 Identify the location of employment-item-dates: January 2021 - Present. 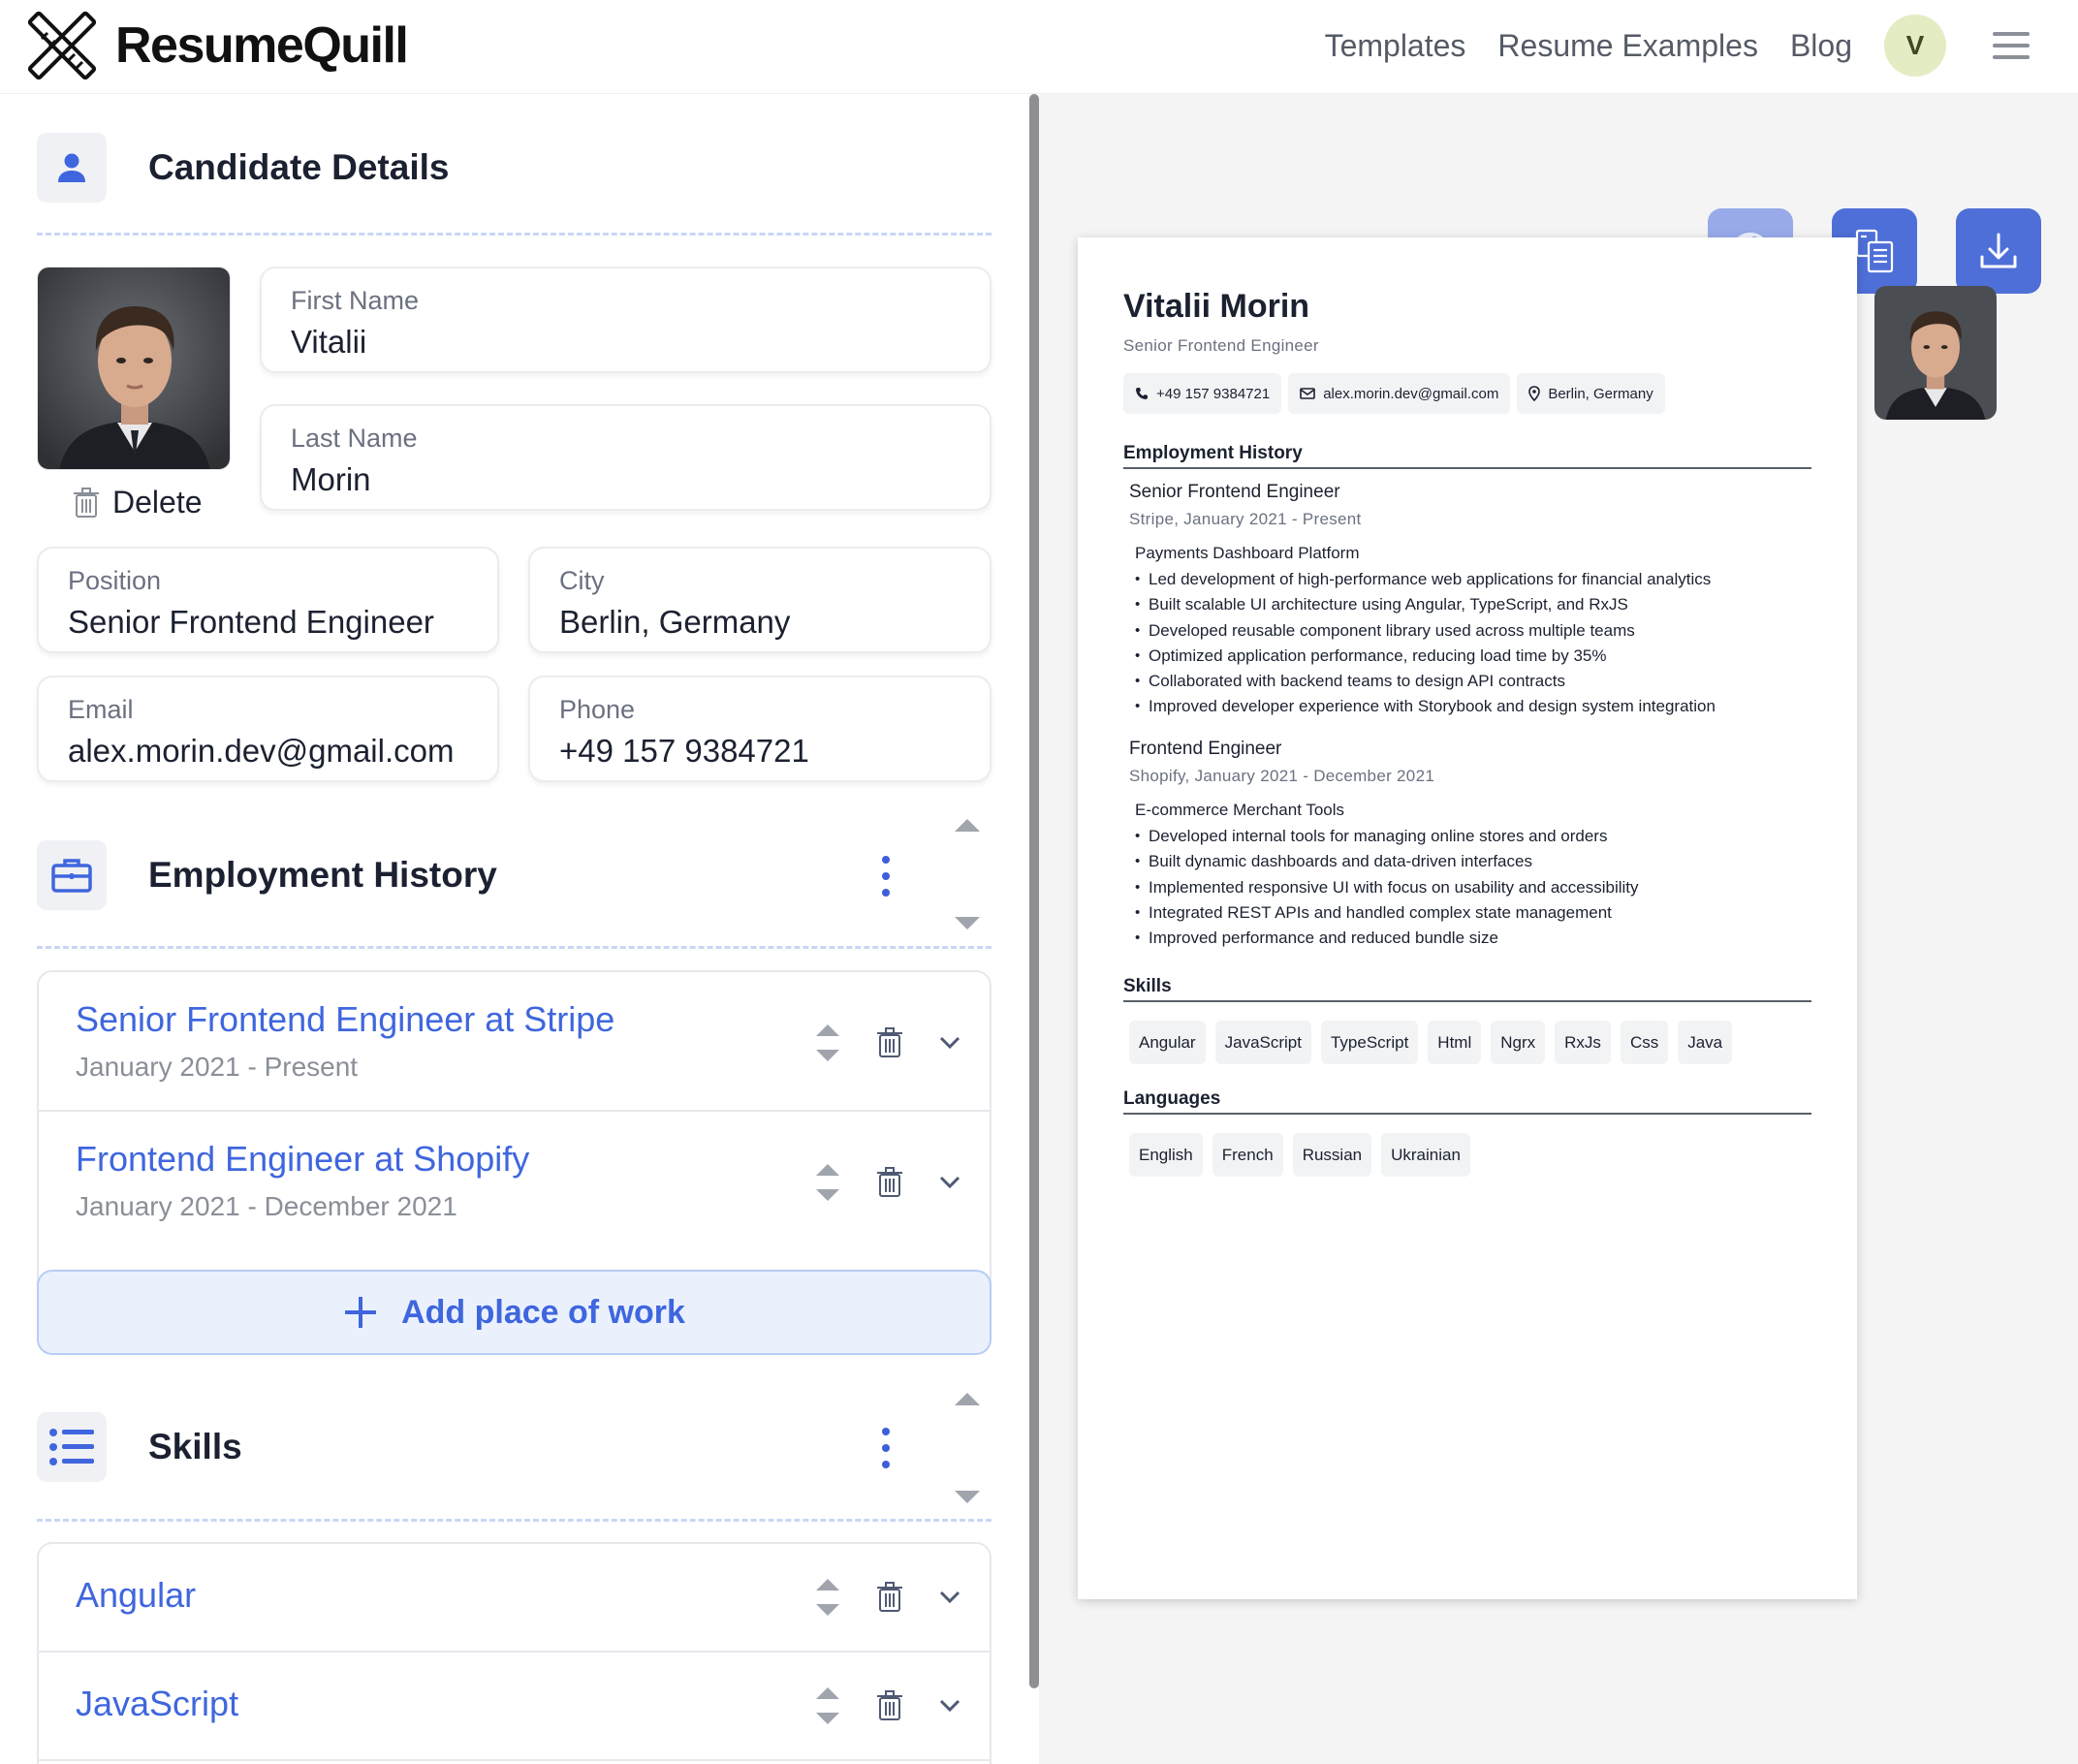
(217, 1067).